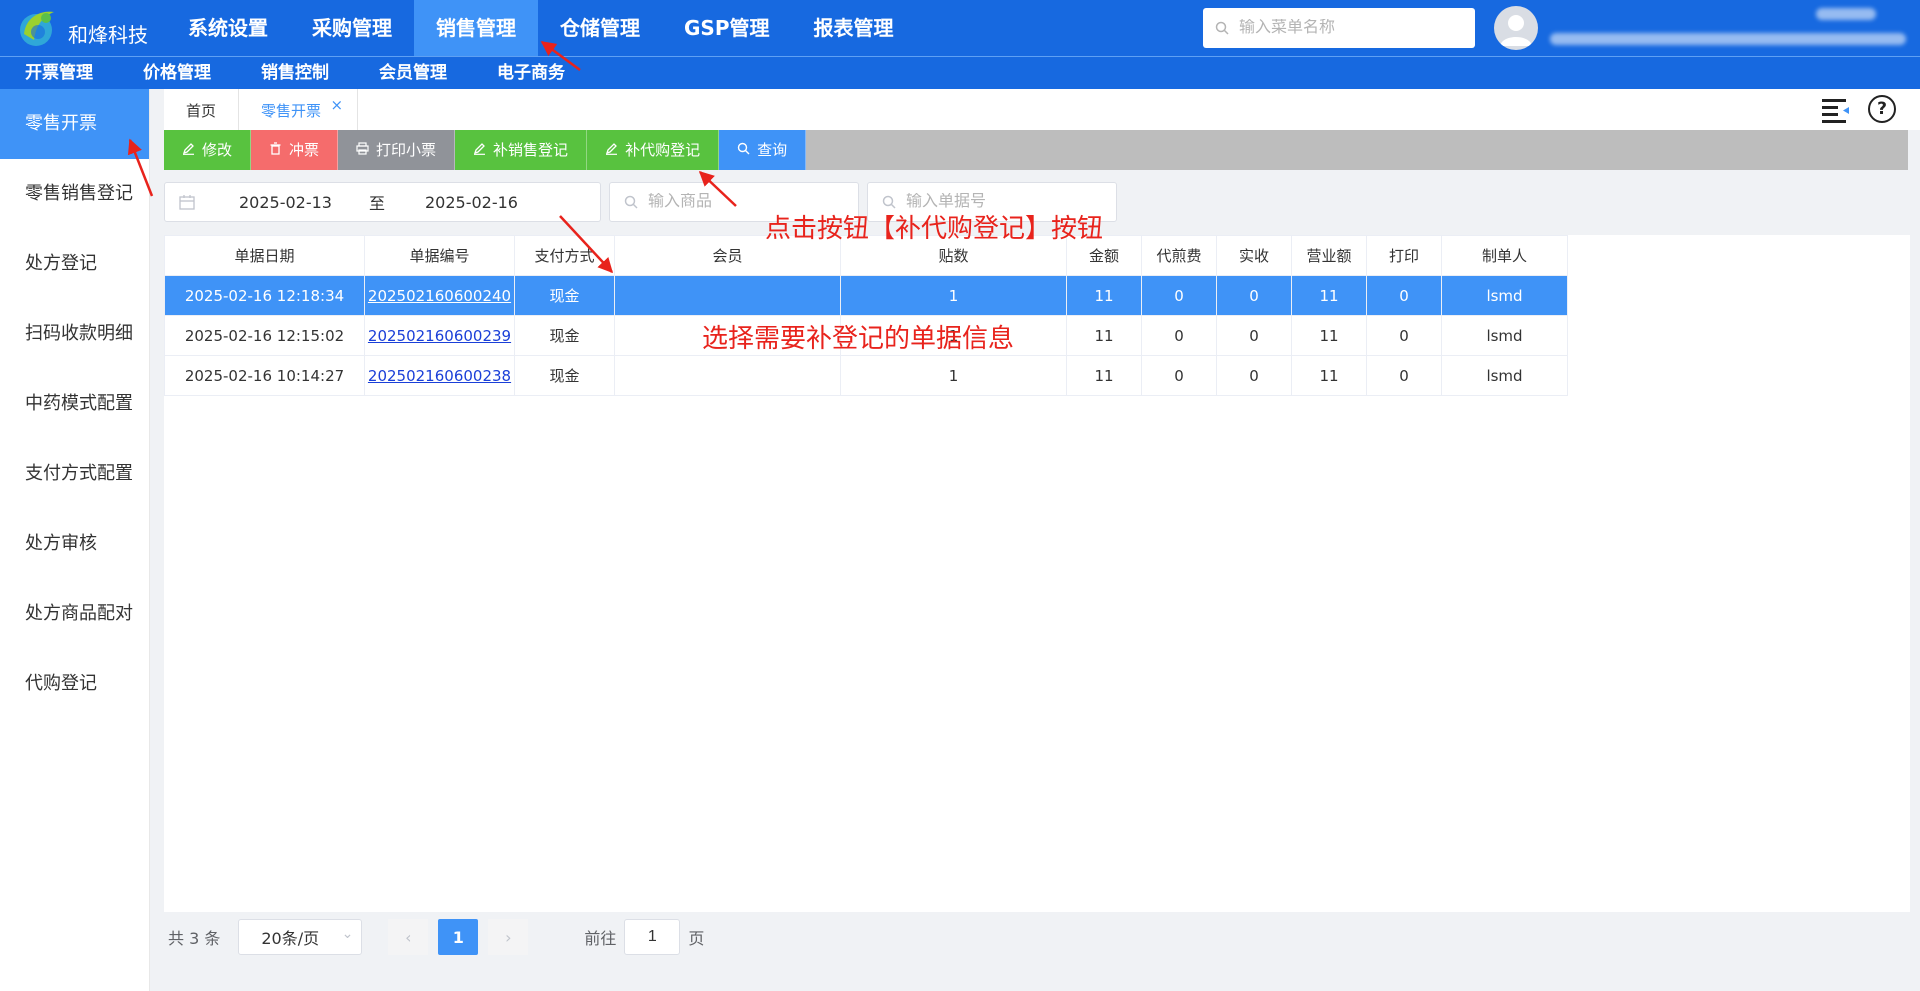 The image size is (1920, 991). Describe the element at coordinates (1516, 28) in the screenshot. I see `user-avatar` at that location.